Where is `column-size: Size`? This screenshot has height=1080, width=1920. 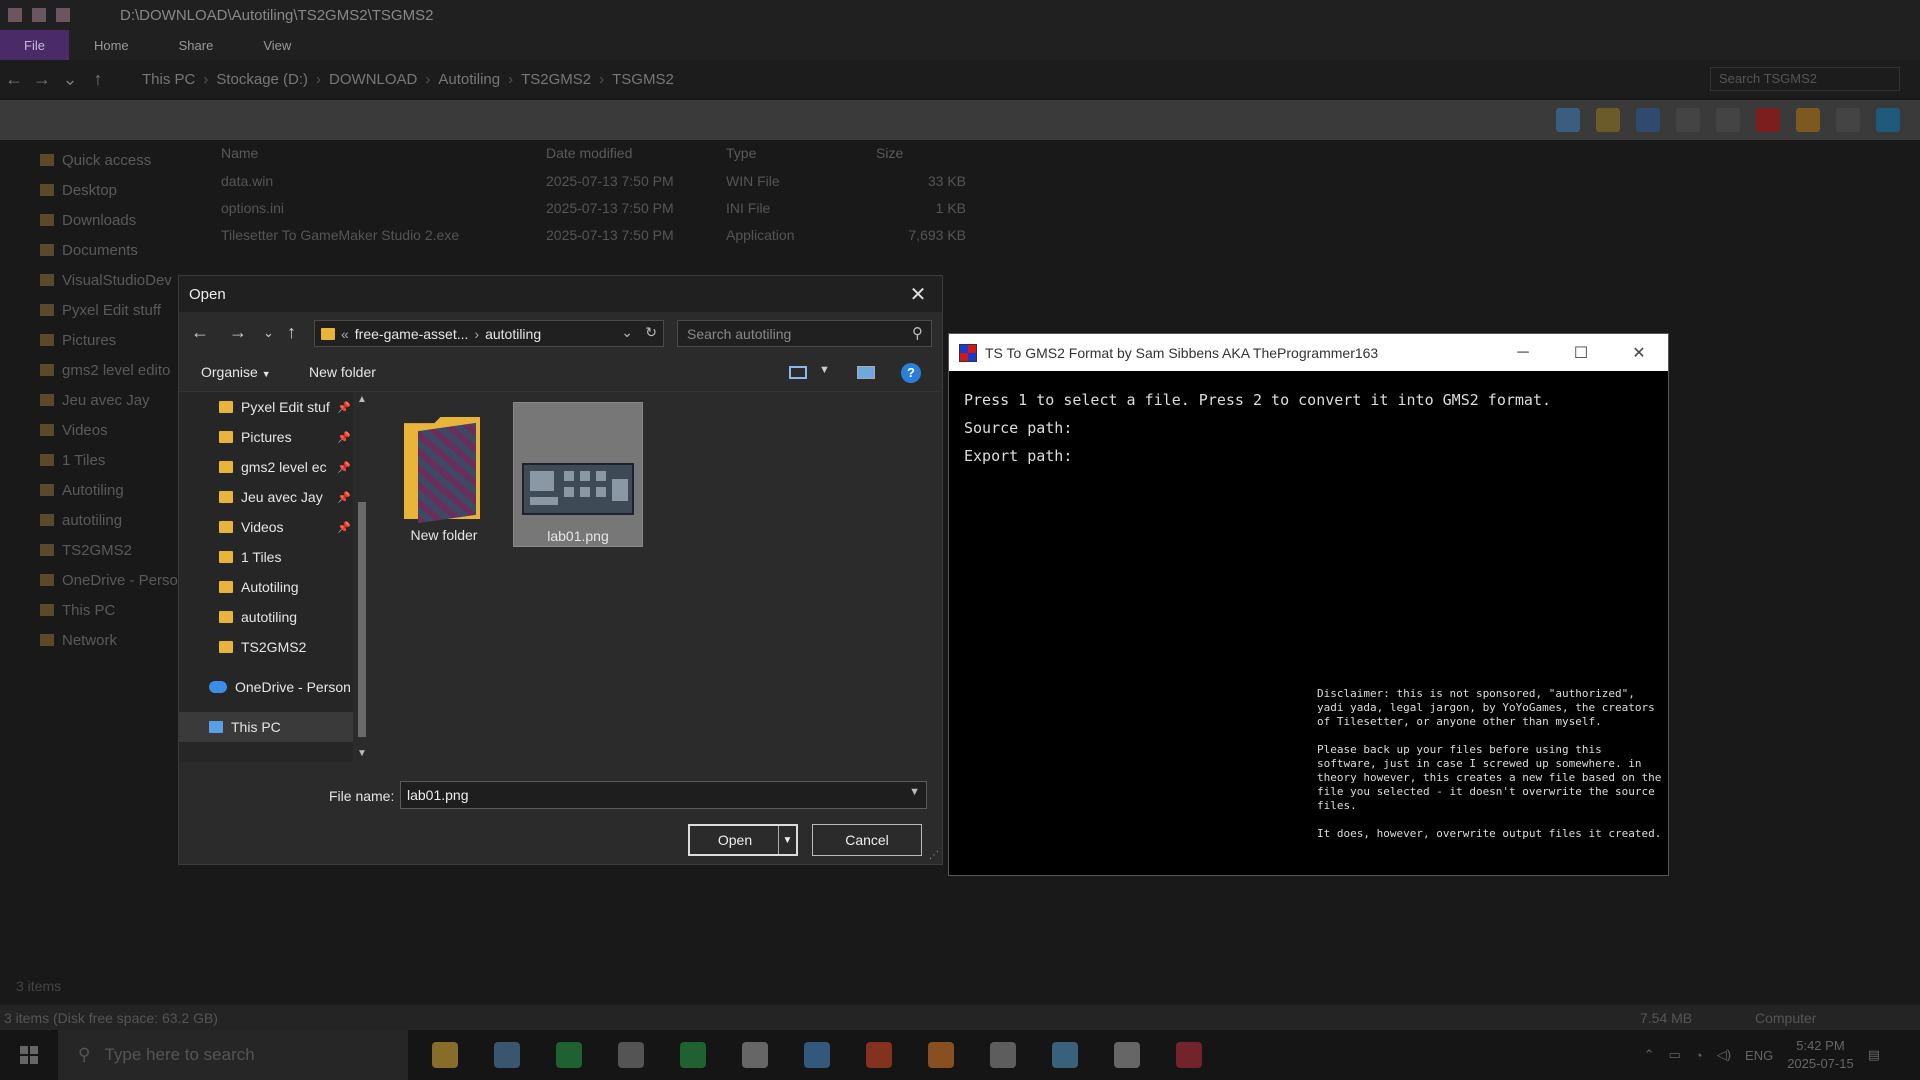
column-size: Size is located at coordinates (926, 156).